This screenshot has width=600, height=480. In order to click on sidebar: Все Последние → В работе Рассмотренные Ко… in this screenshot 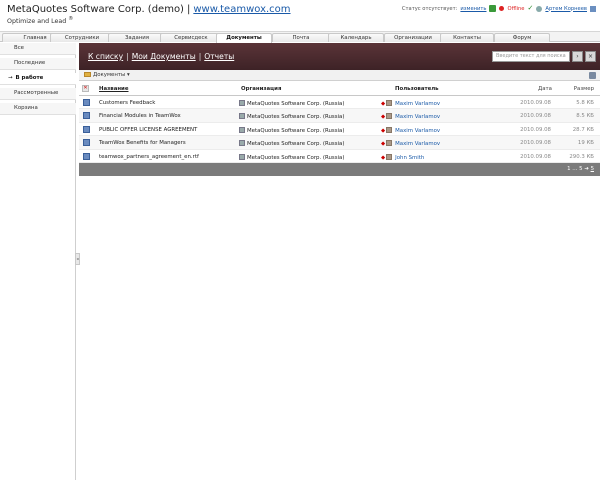, I will do `click(38, 261)`.